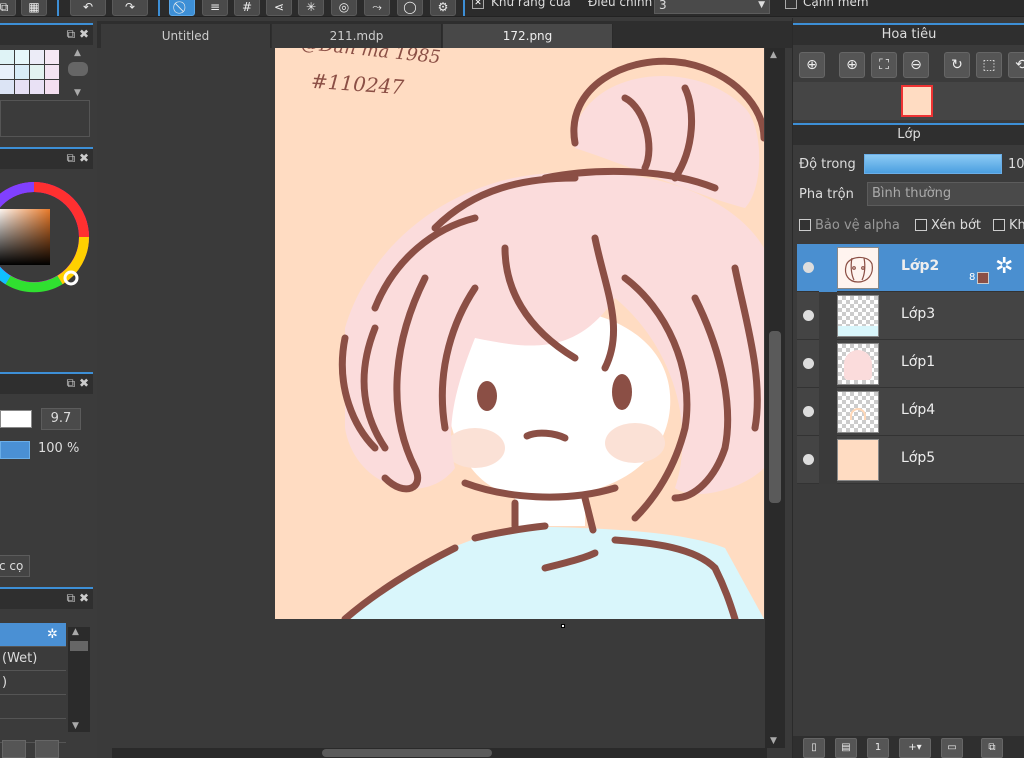  Describe the element at coordinates (186, 36) in the screenshot. I see `tab-untitled: Untitled` at that location.